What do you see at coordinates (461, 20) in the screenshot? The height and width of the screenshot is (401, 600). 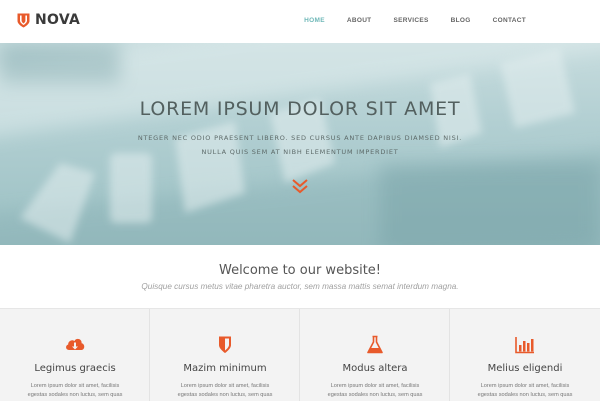 I see `nav-item-blog: BLOG` at bounding box center [461, 20].